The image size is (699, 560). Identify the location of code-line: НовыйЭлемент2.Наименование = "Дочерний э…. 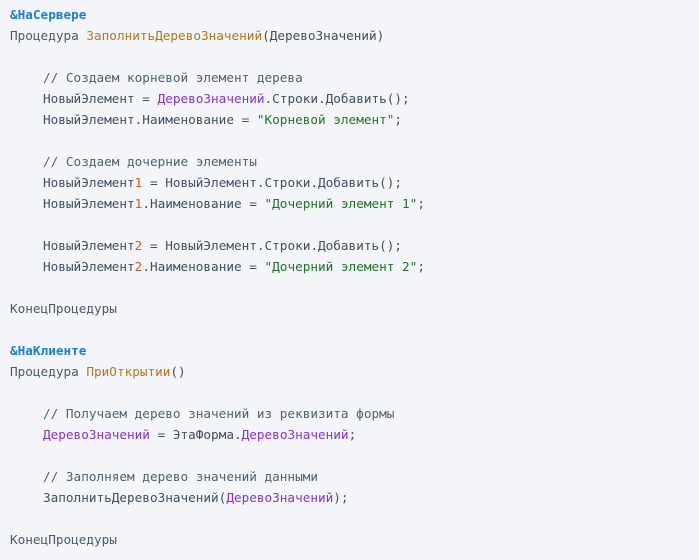
(354, 266).